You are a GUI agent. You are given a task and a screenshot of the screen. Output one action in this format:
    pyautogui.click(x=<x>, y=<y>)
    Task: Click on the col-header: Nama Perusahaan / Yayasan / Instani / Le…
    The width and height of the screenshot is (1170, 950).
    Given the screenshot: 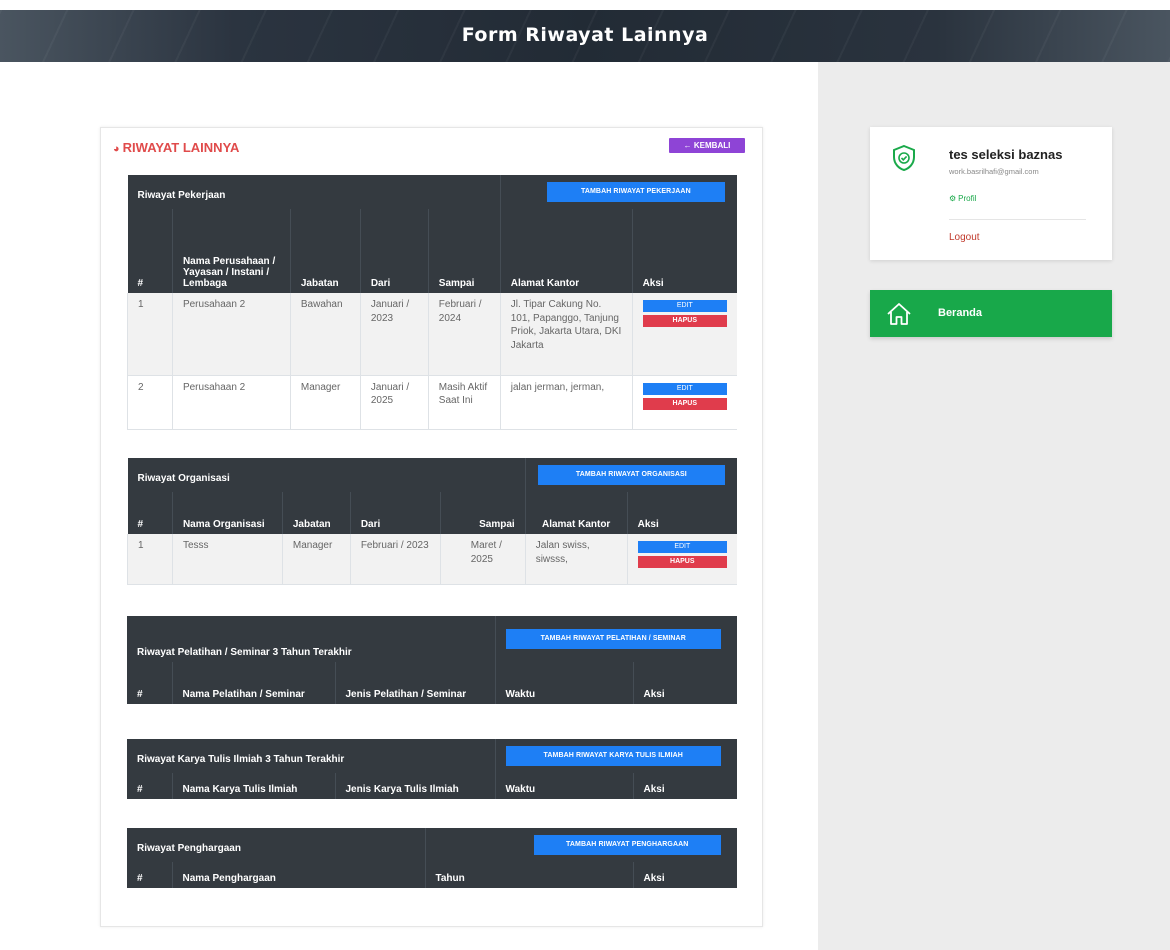 What is the action you would take?
    pyautogui.click(x=231, y=251)
    